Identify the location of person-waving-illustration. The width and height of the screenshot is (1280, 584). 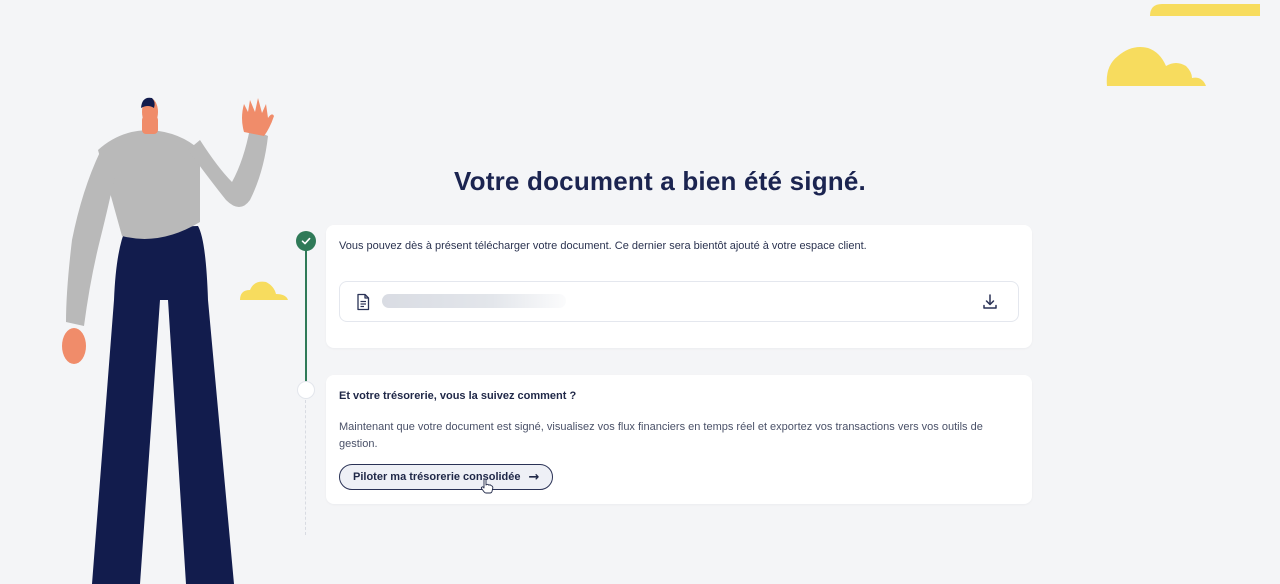
(175, 340).